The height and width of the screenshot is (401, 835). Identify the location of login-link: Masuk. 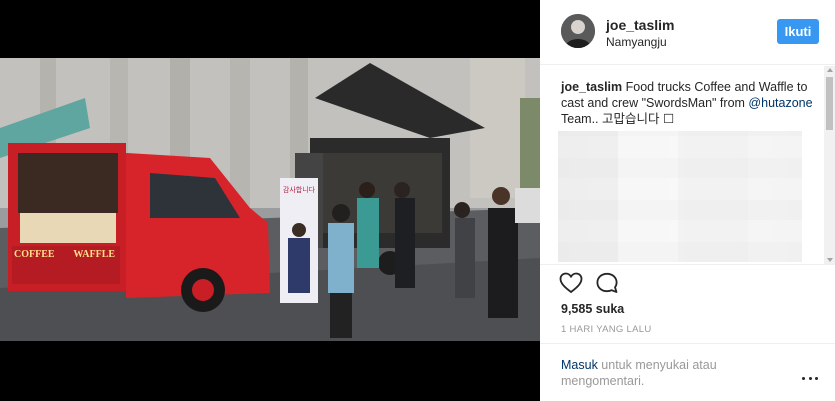
(579, 365).